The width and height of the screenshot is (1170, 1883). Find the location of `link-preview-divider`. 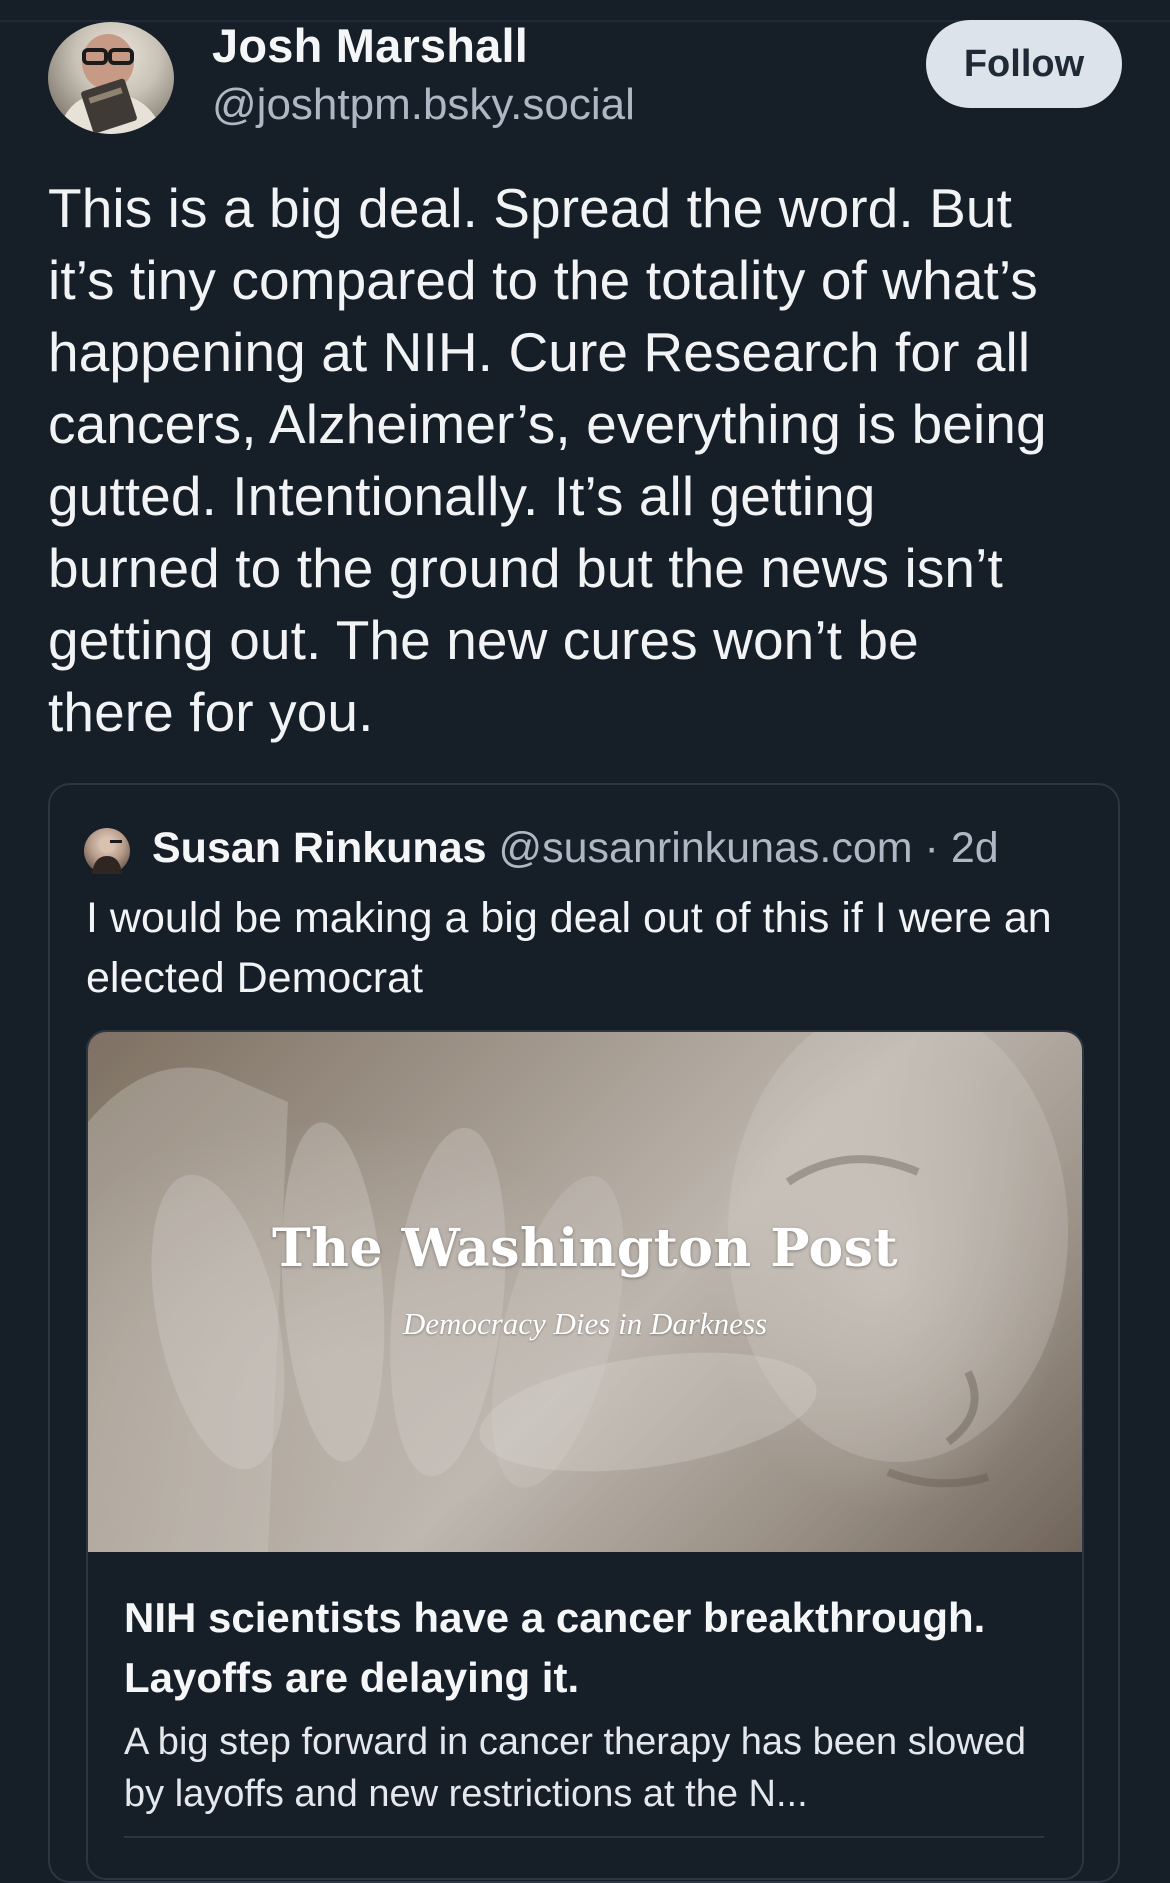

link-preview-divider is located at coordinates (584, 1837).